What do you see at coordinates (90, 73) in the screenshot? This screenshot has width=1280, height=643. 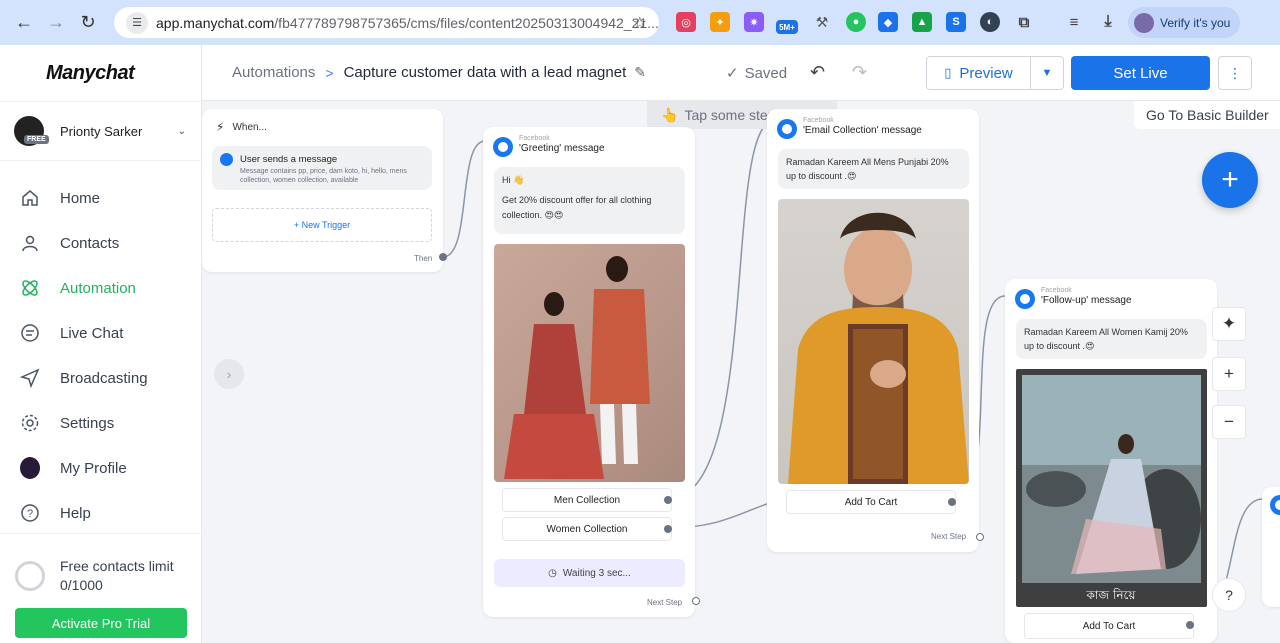 I see `app-logo: Manychat` at bounding box center [90, 73].